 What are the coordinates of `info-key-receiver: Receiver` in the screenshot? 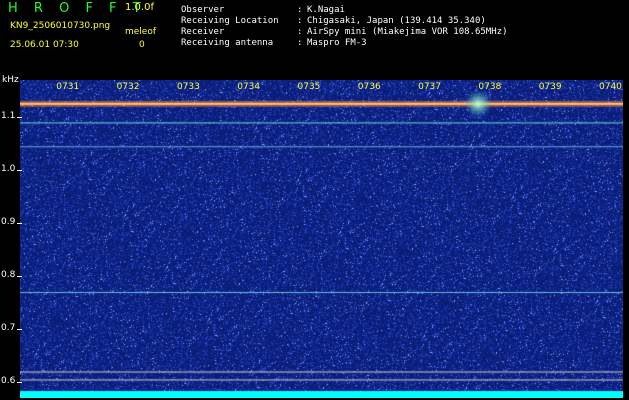 It's located at (203, 32).